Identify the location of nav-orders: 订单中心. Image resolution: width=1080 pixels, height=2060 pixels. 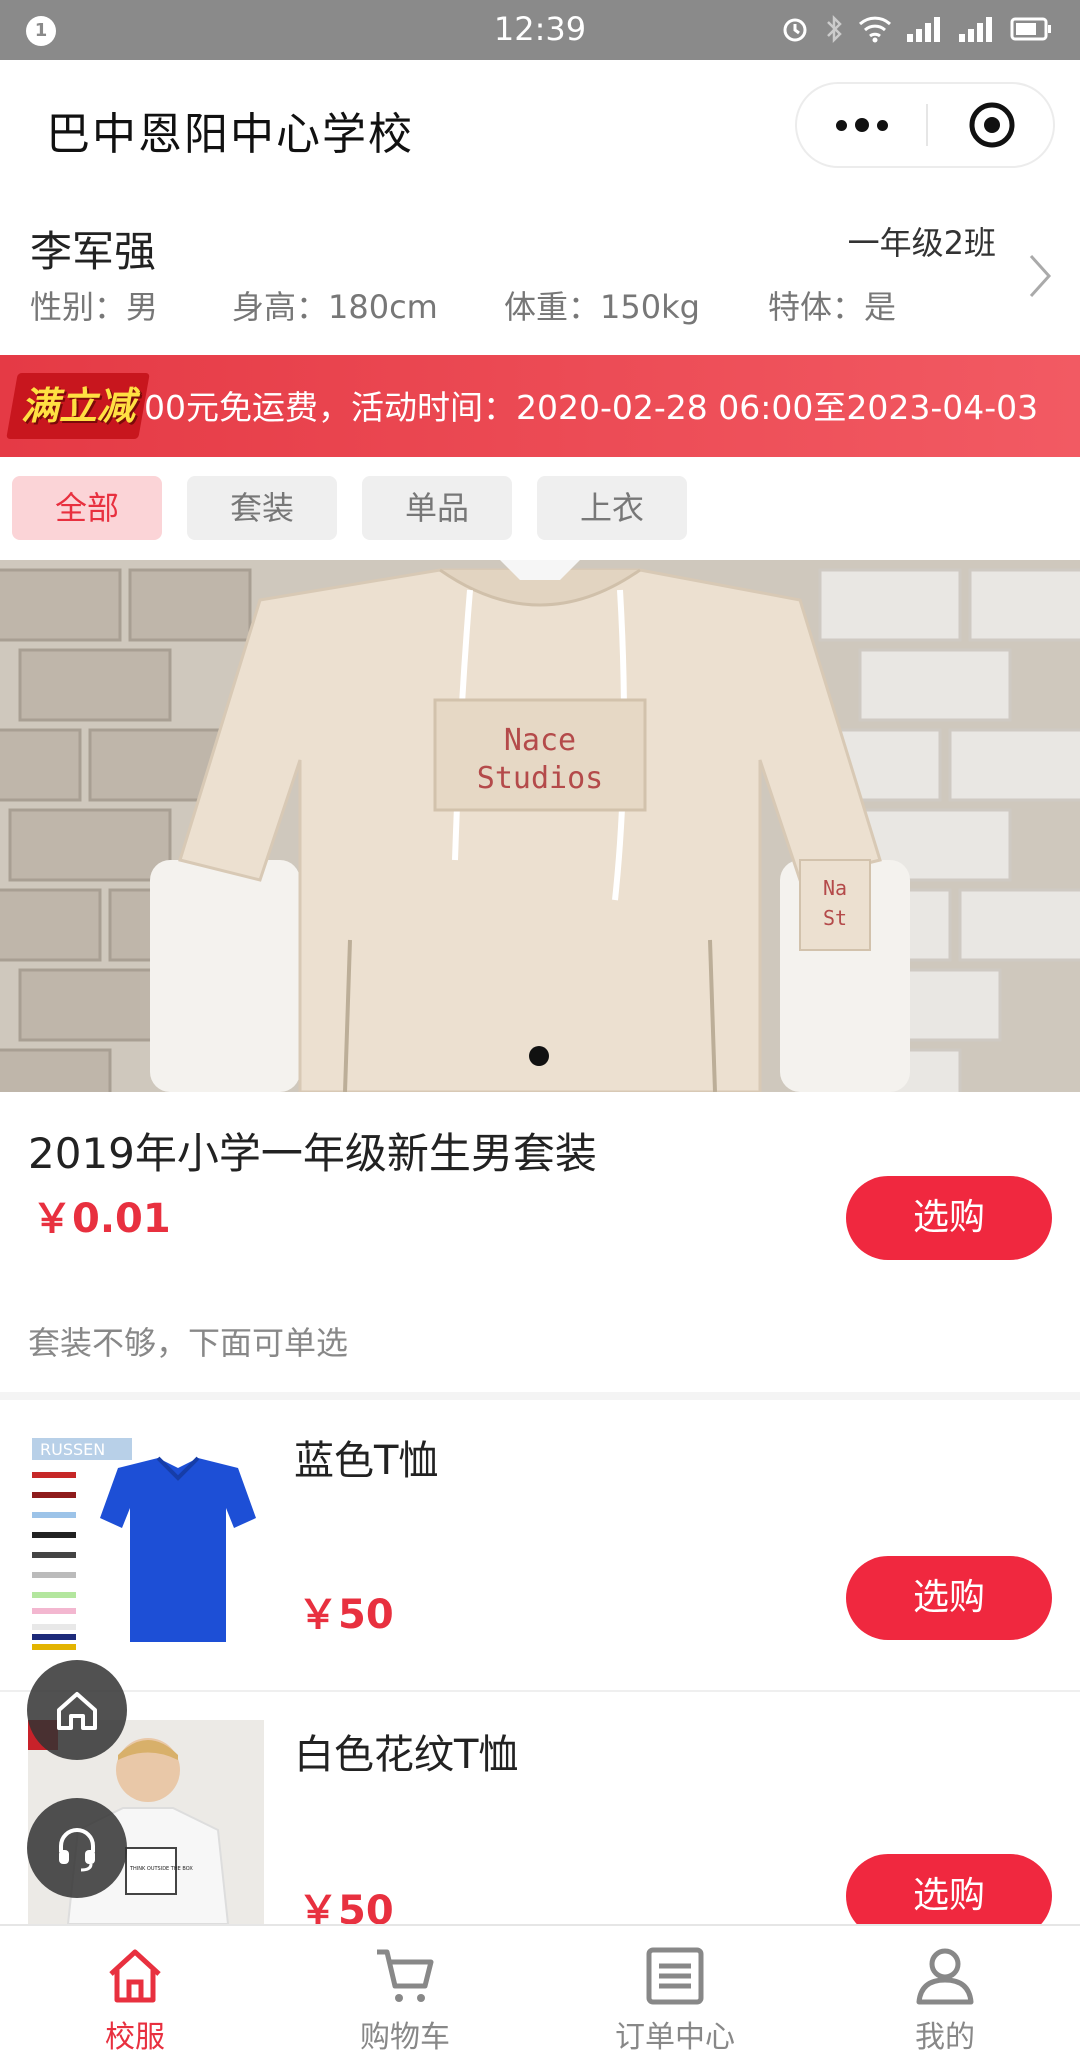
(675, 1993).